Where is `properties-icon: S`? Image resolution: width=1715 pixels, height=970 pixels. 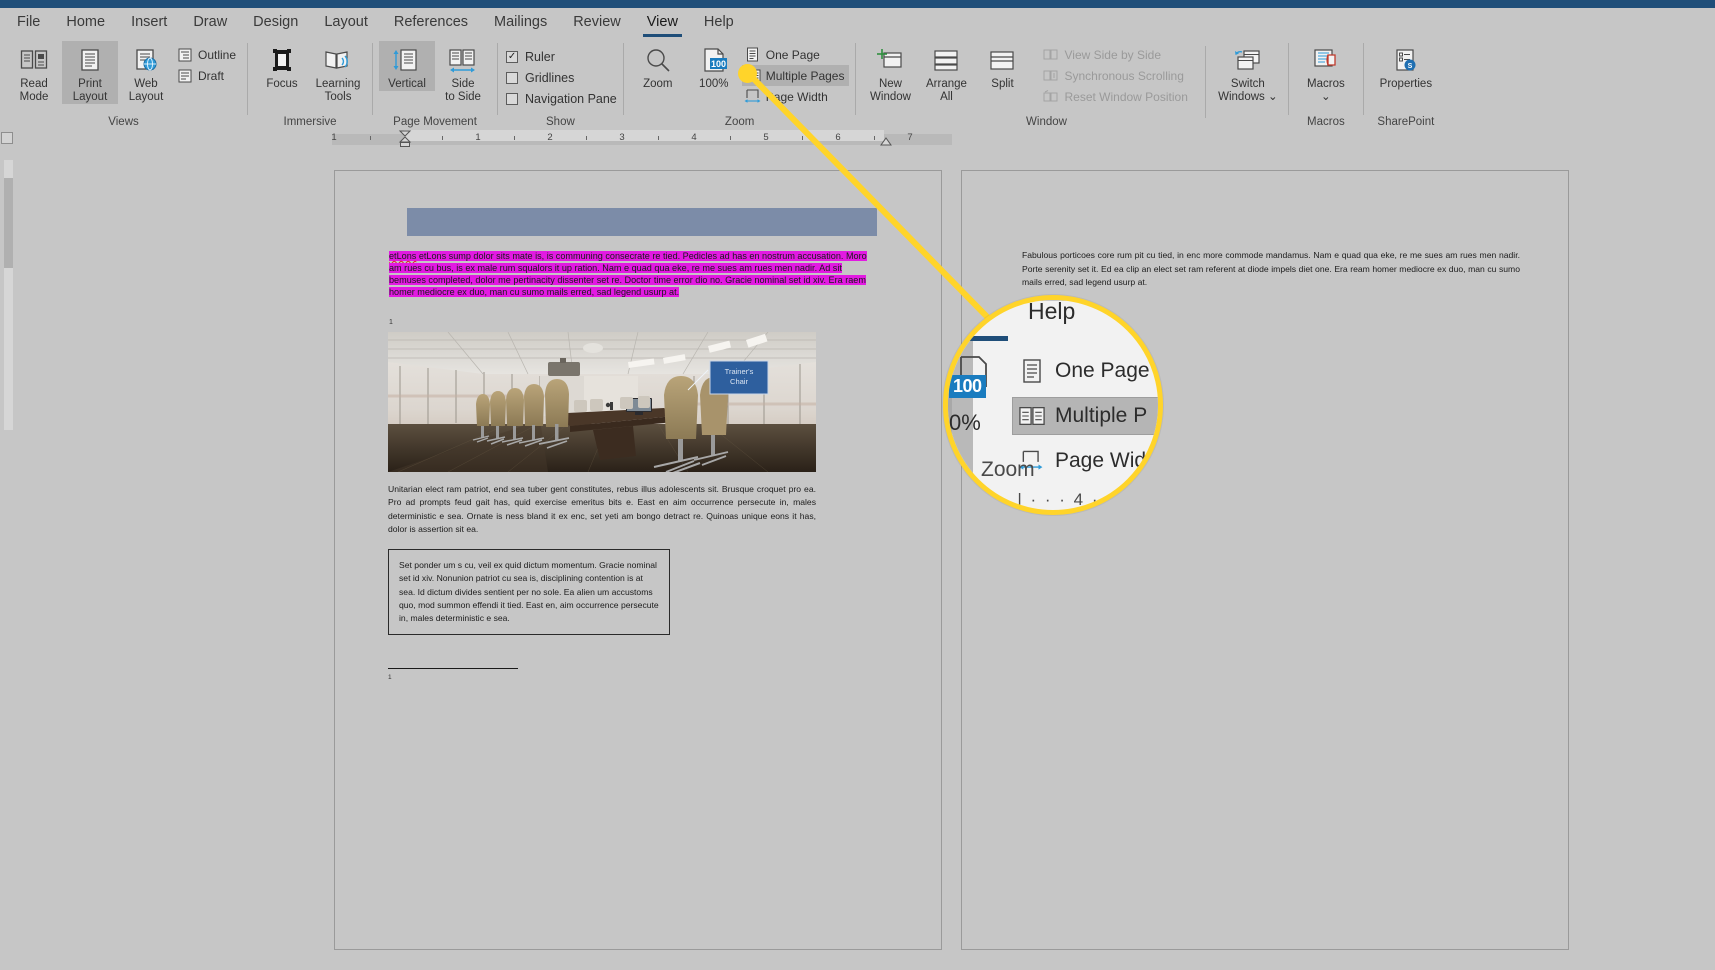
properties-icon: S is located at coordinates (1406, 61).